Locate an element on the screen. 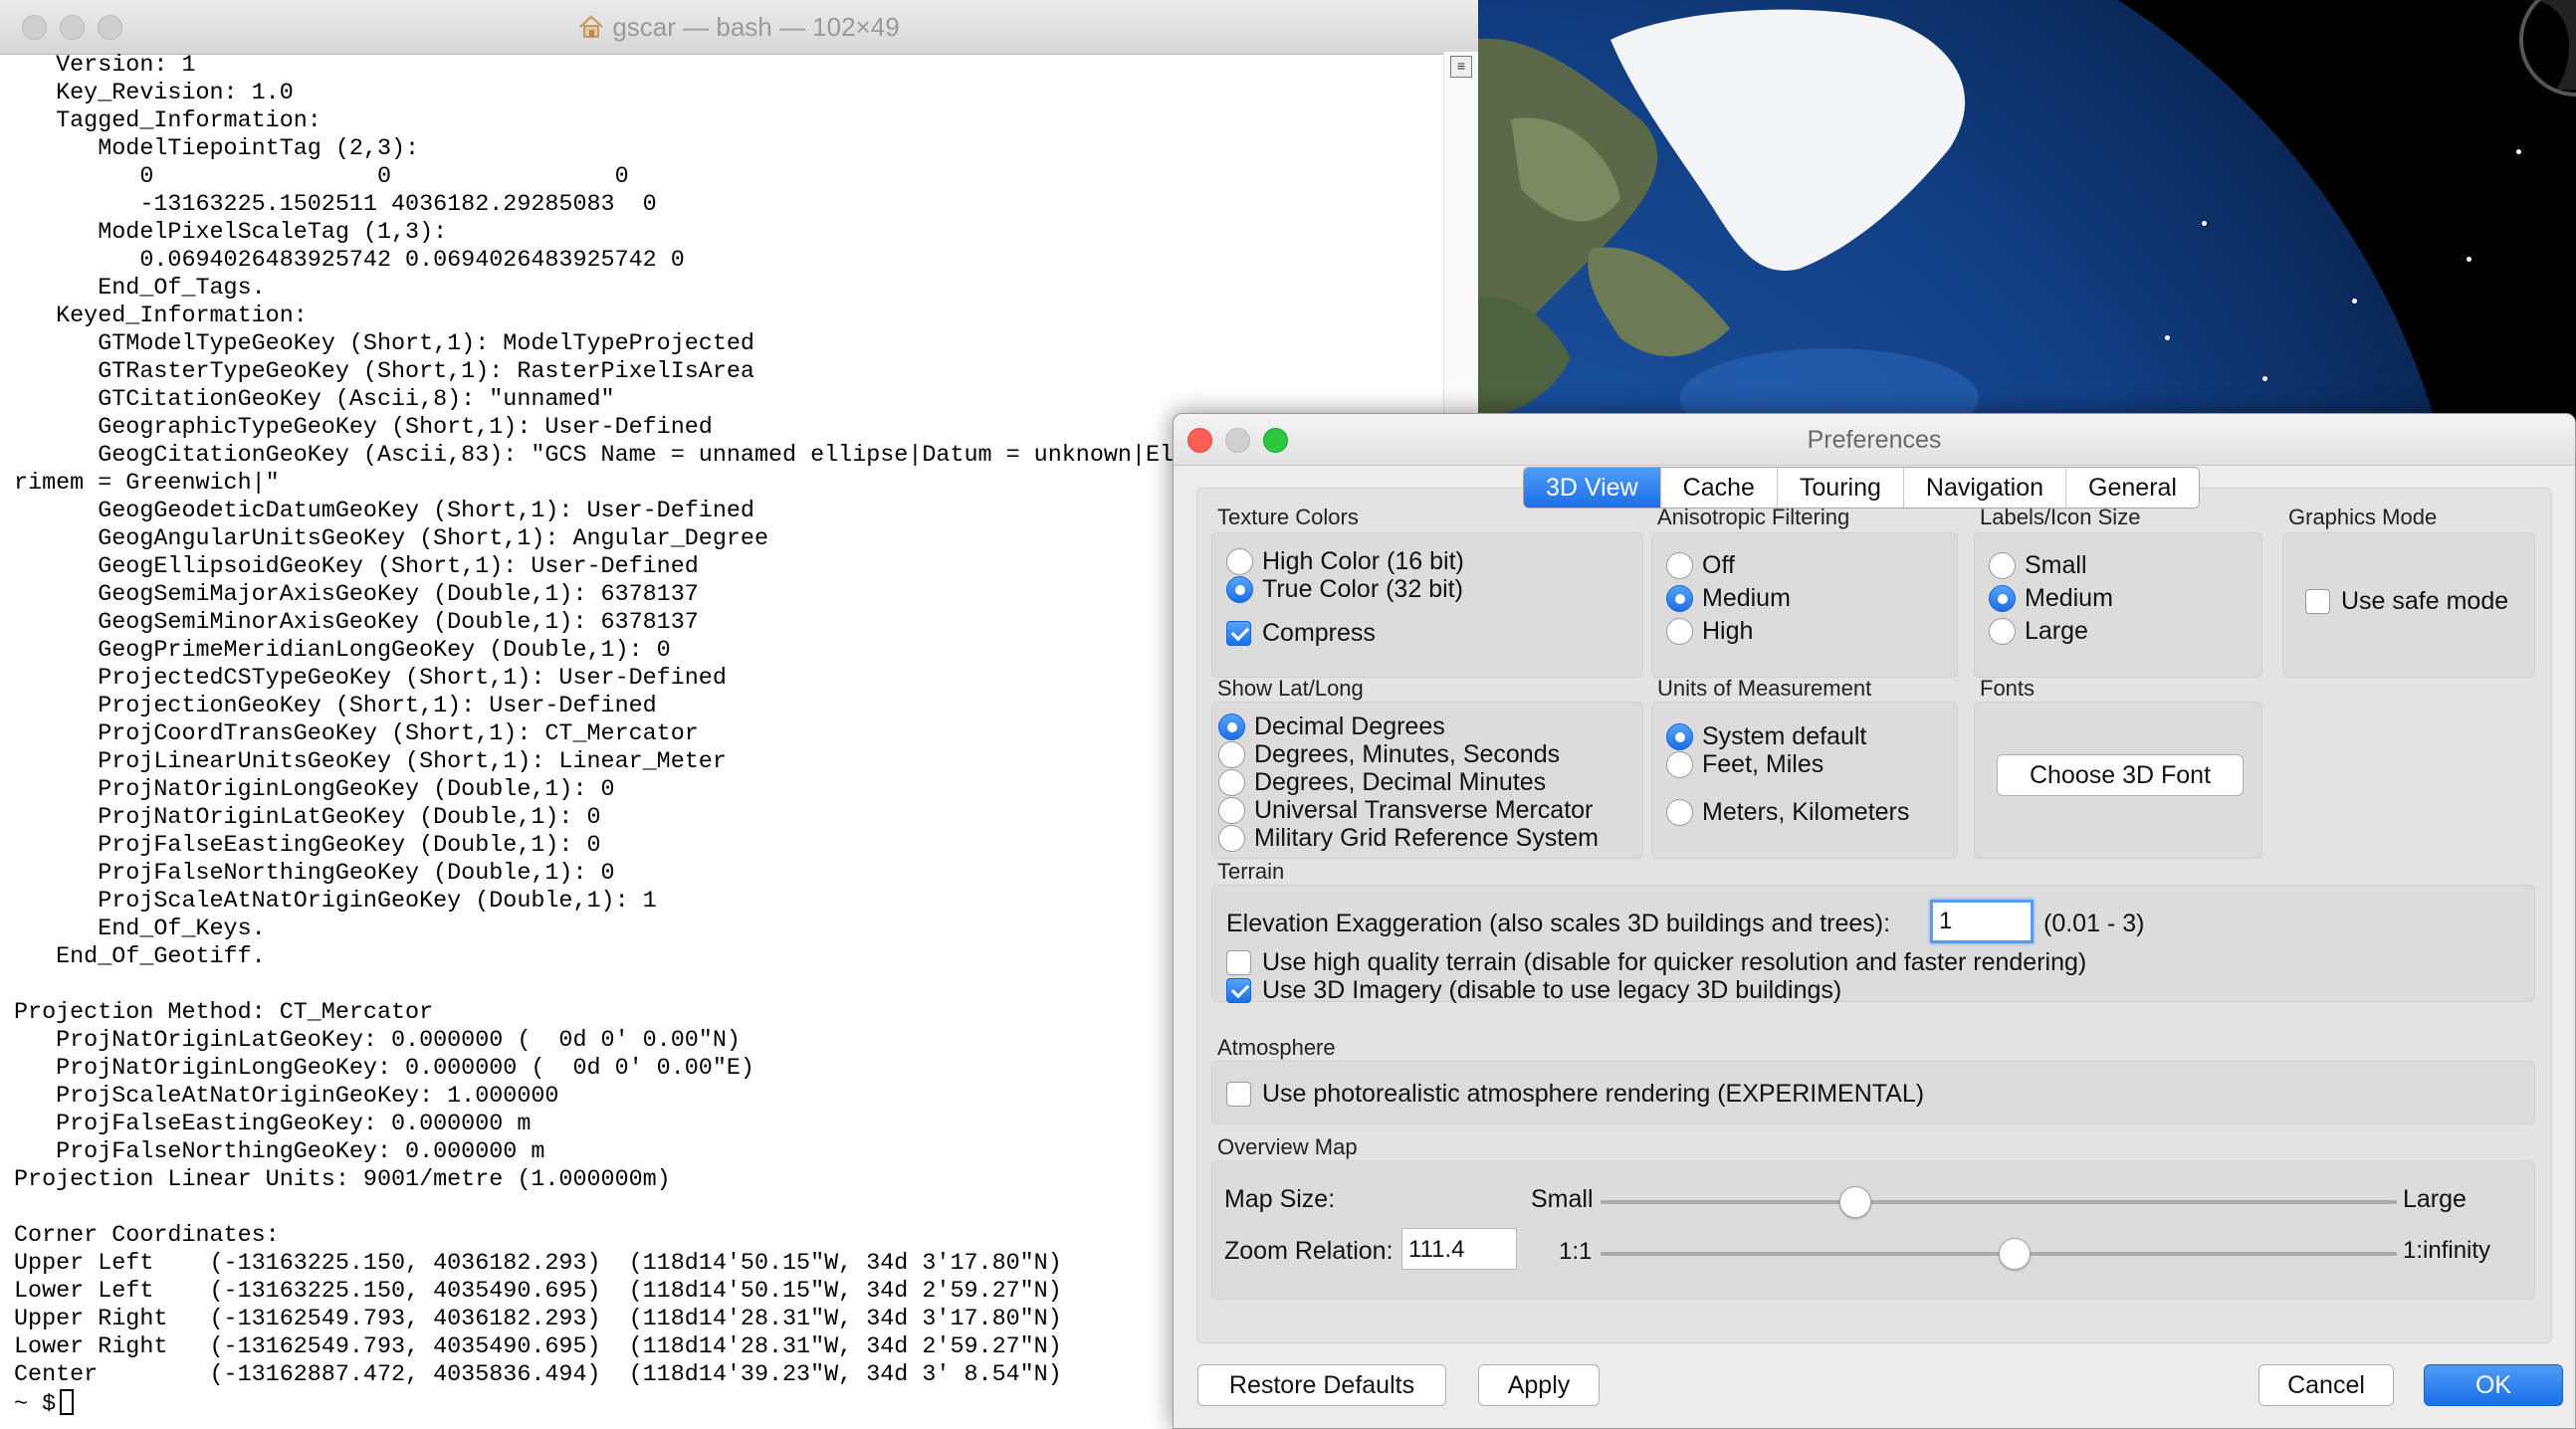  texture-colors-label: Texture Colors is located at coordinates (1288, 517).